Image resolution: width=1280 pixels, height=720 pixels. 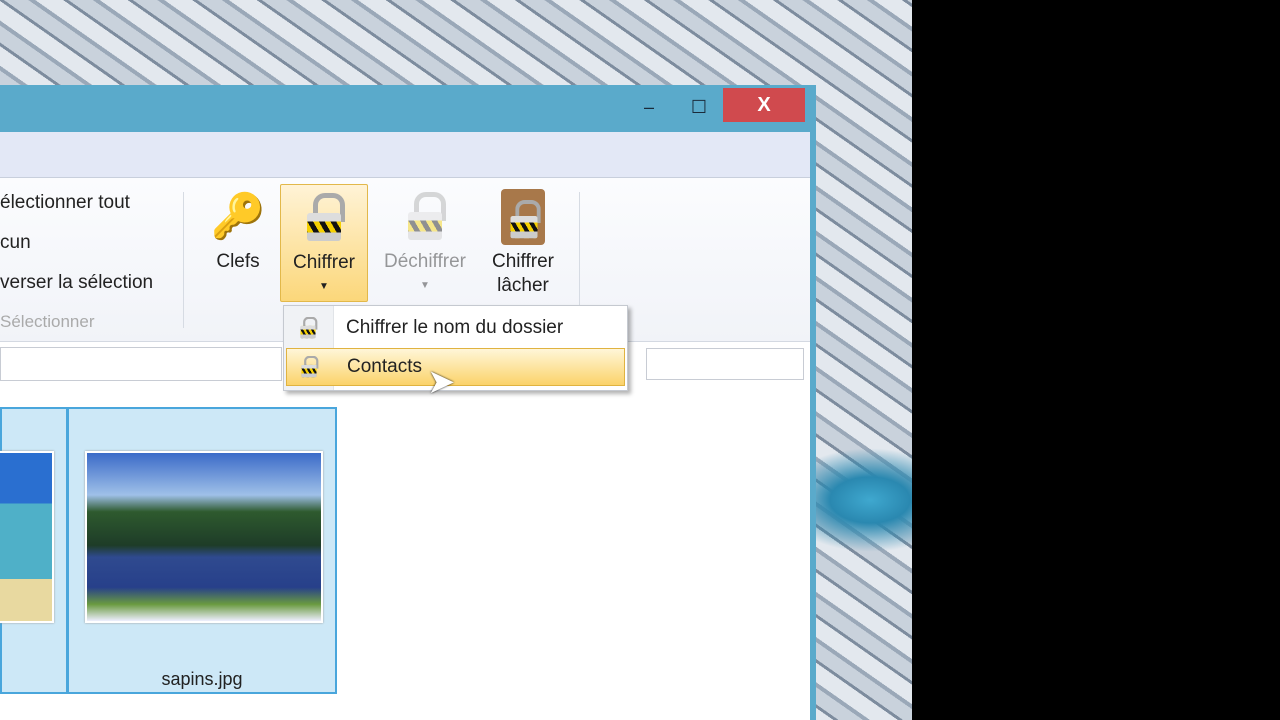 What do you see at coordinates (764, 105) in the screenshot?
I see `close-button: X` at bounding box center [764, 105].